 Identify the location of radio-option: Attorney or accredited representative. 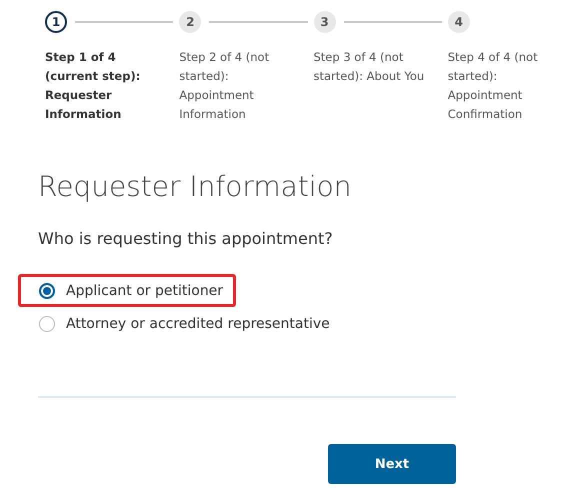
(180, 323).